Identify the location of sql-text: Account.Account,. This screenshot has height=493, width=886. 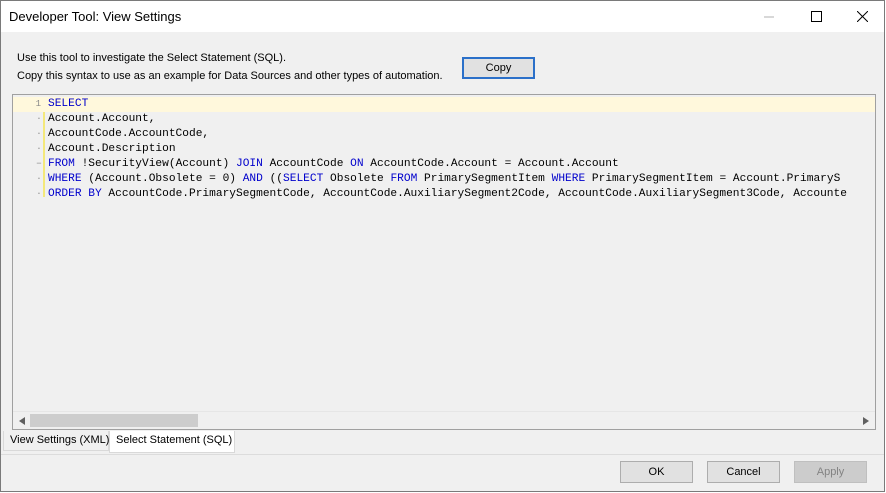
(102, 119).